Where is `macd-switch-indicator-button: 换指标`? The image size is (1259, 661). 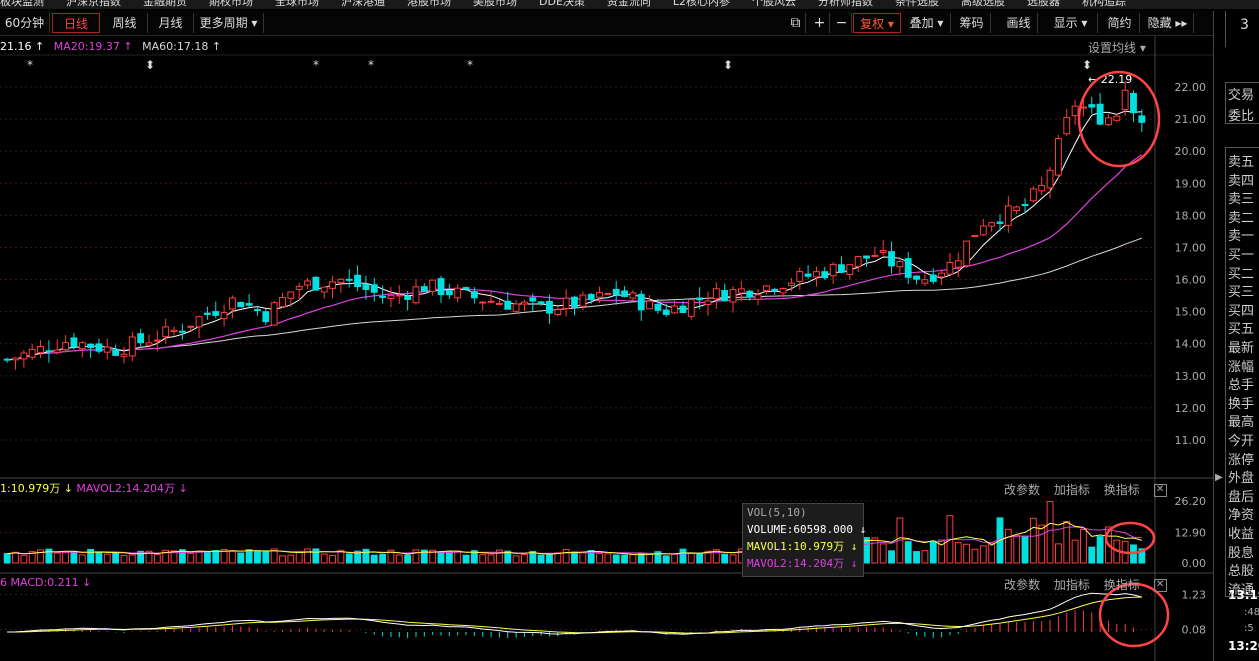 macd-switch-indicator-button: 换指标 is located at coordinates (1122, 585).